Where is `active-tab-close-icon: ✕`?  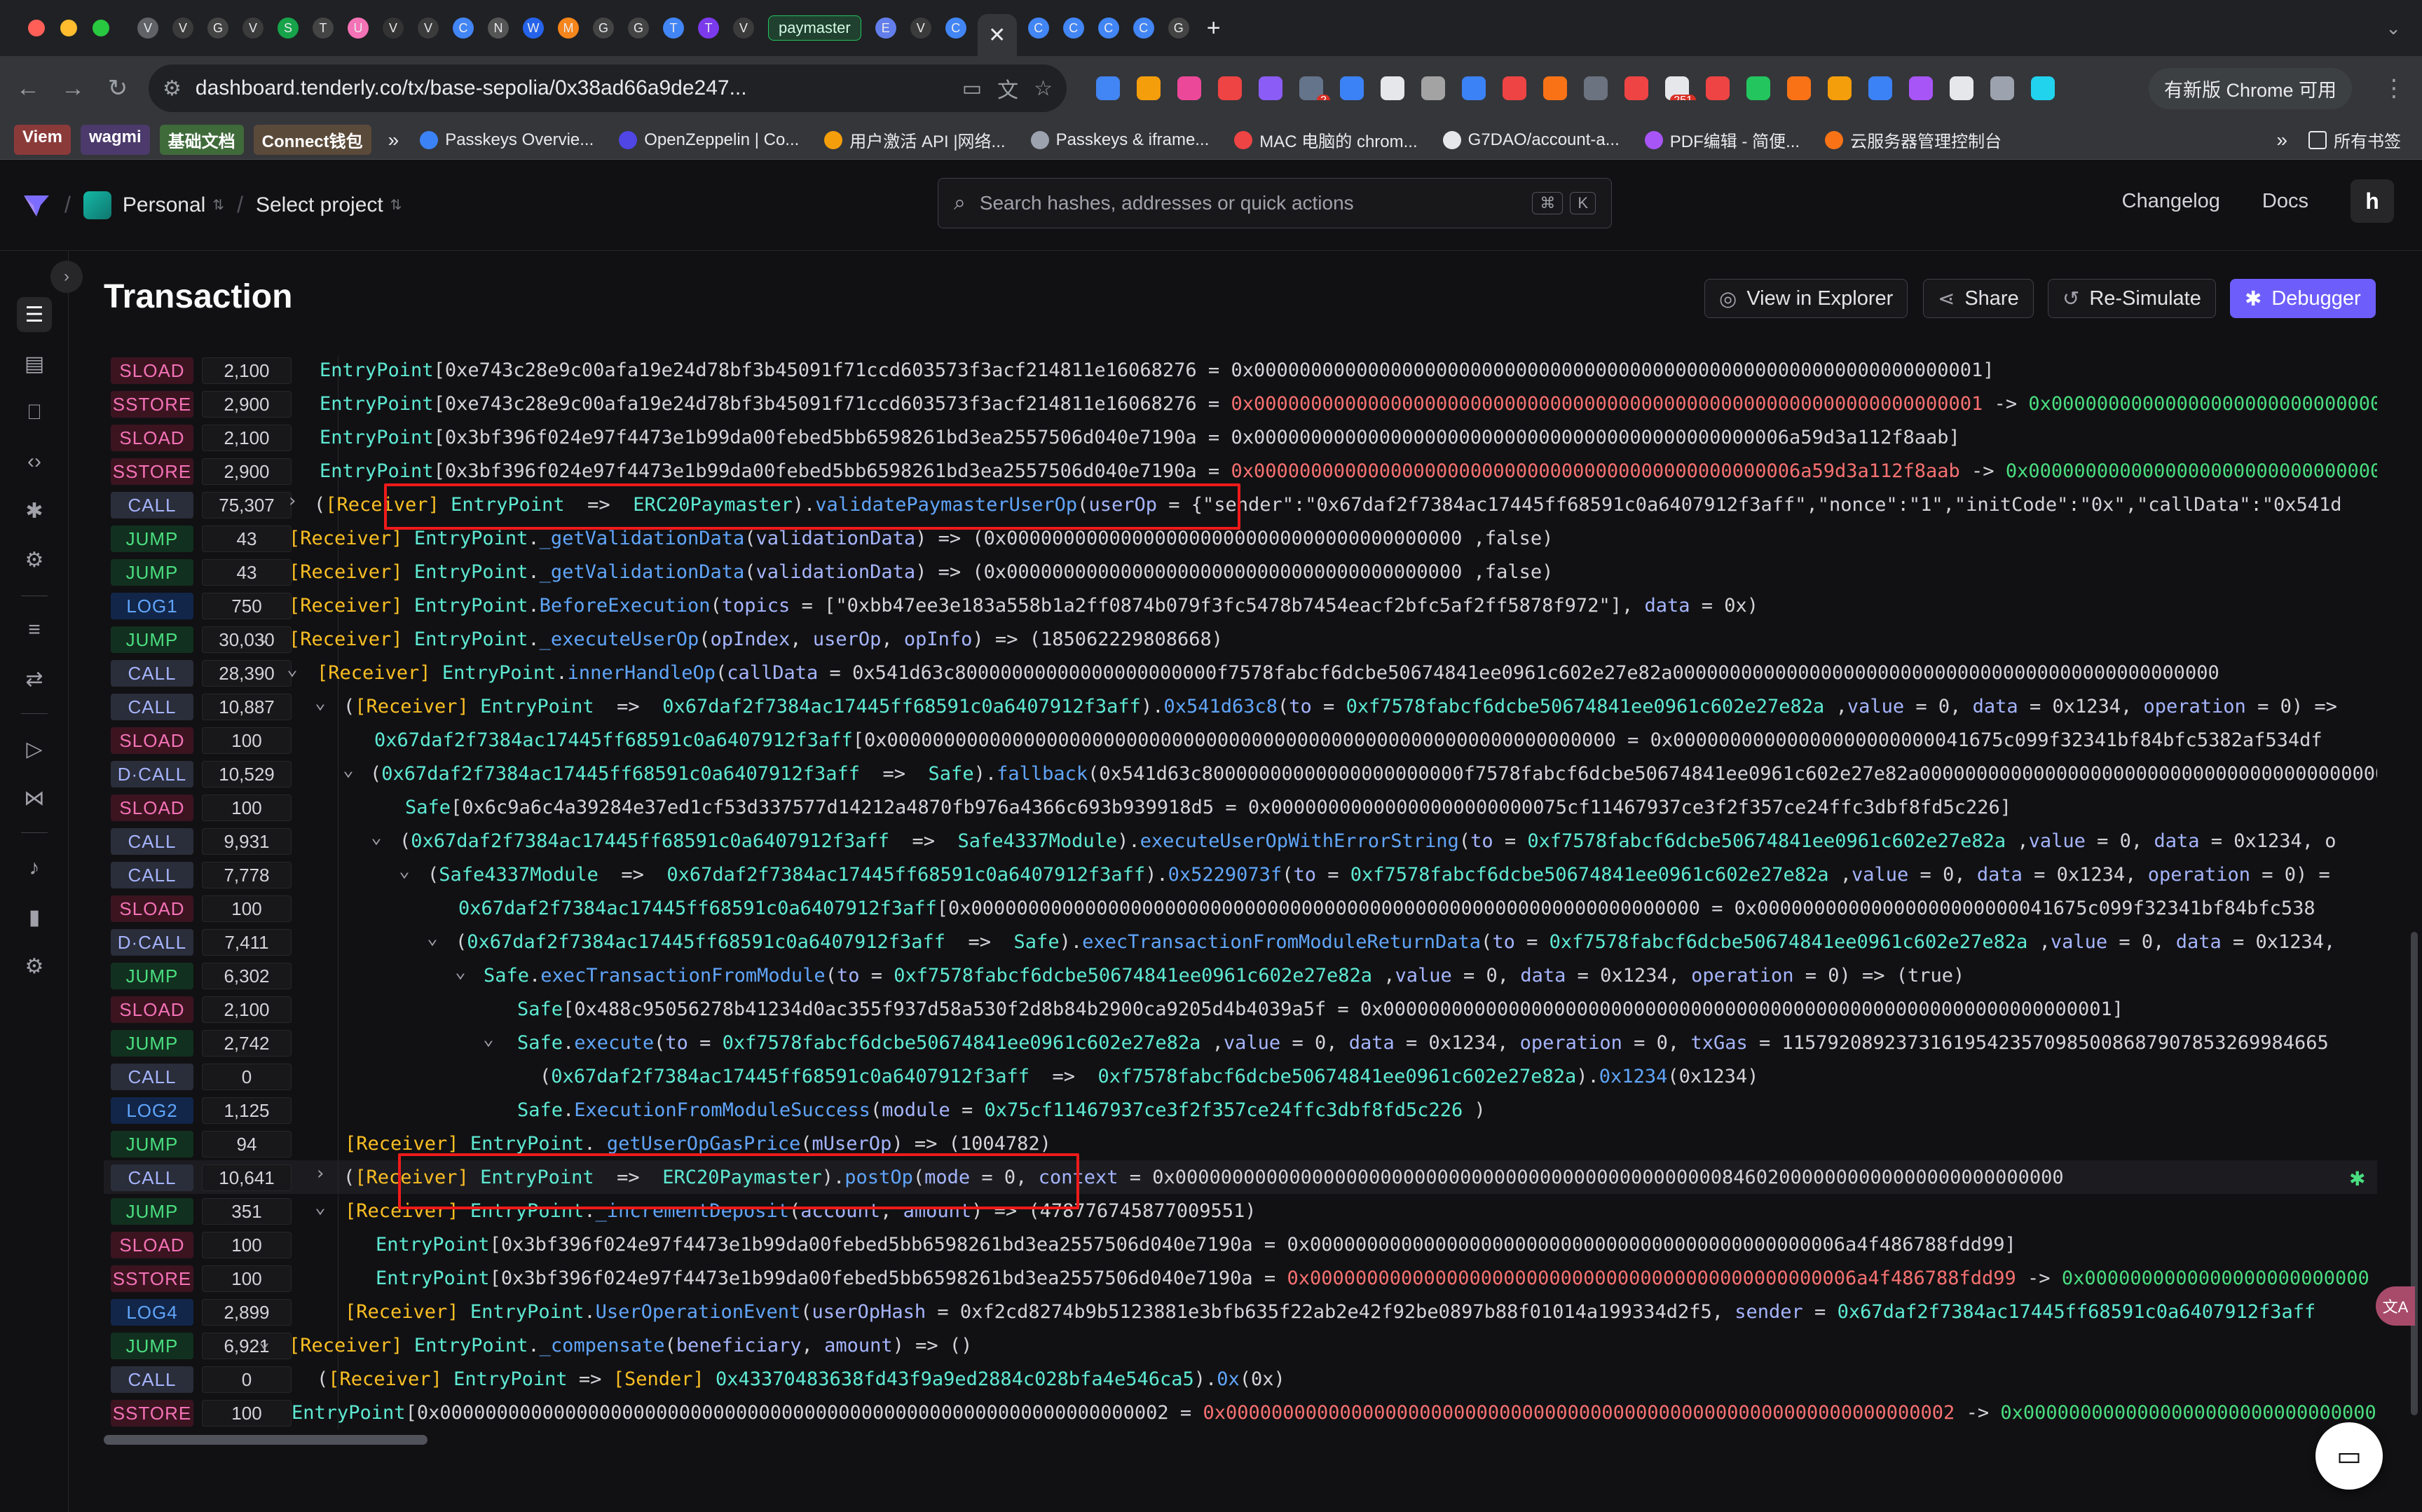
active-tab-close-icon: ✕ is located at coordinates (997, 35).